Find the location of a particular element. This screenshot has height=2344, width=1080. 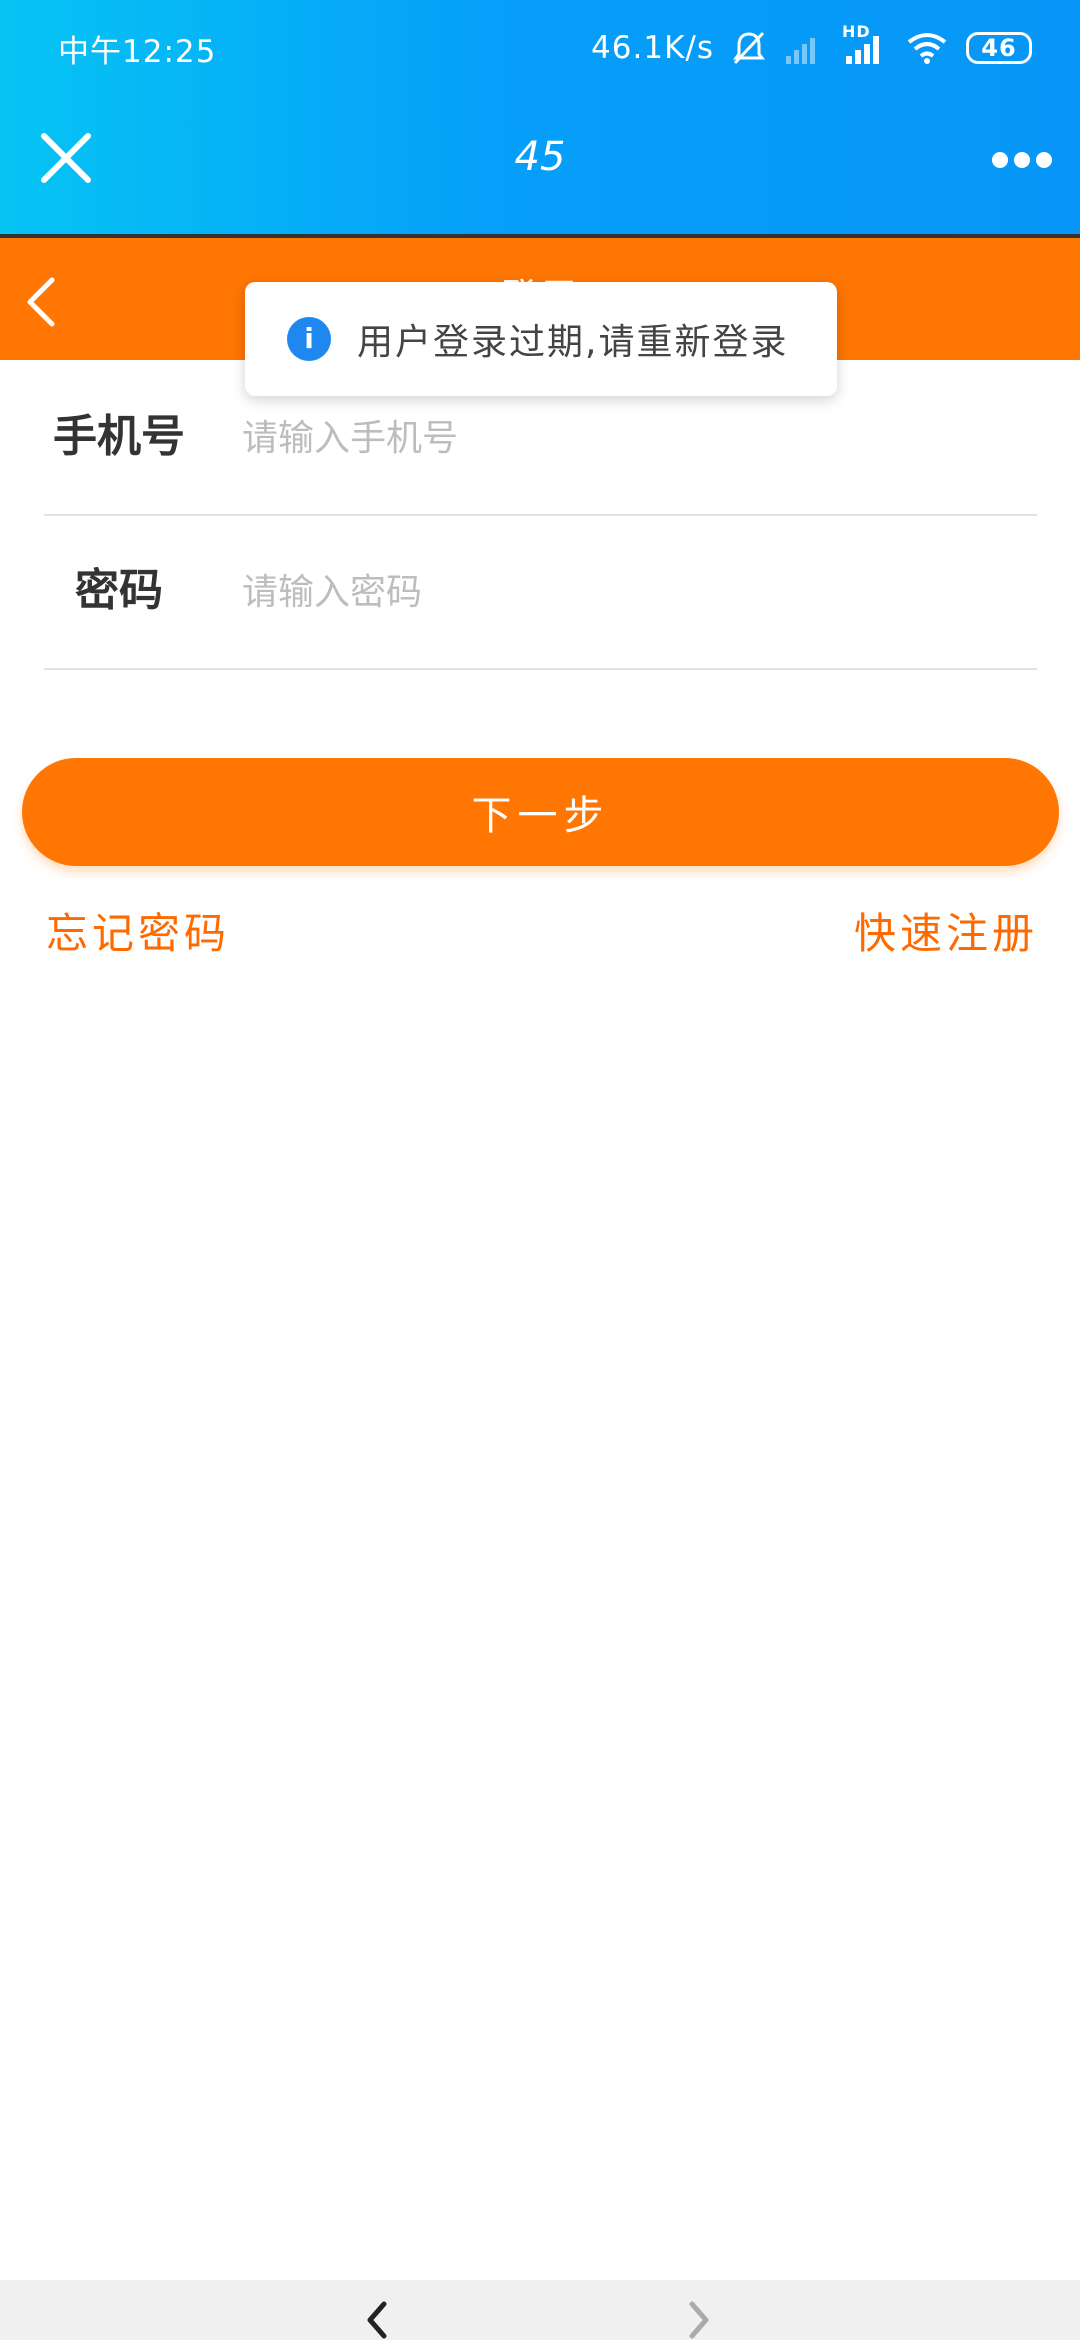

app-bar: 45 is located at coordinates (540, 165).